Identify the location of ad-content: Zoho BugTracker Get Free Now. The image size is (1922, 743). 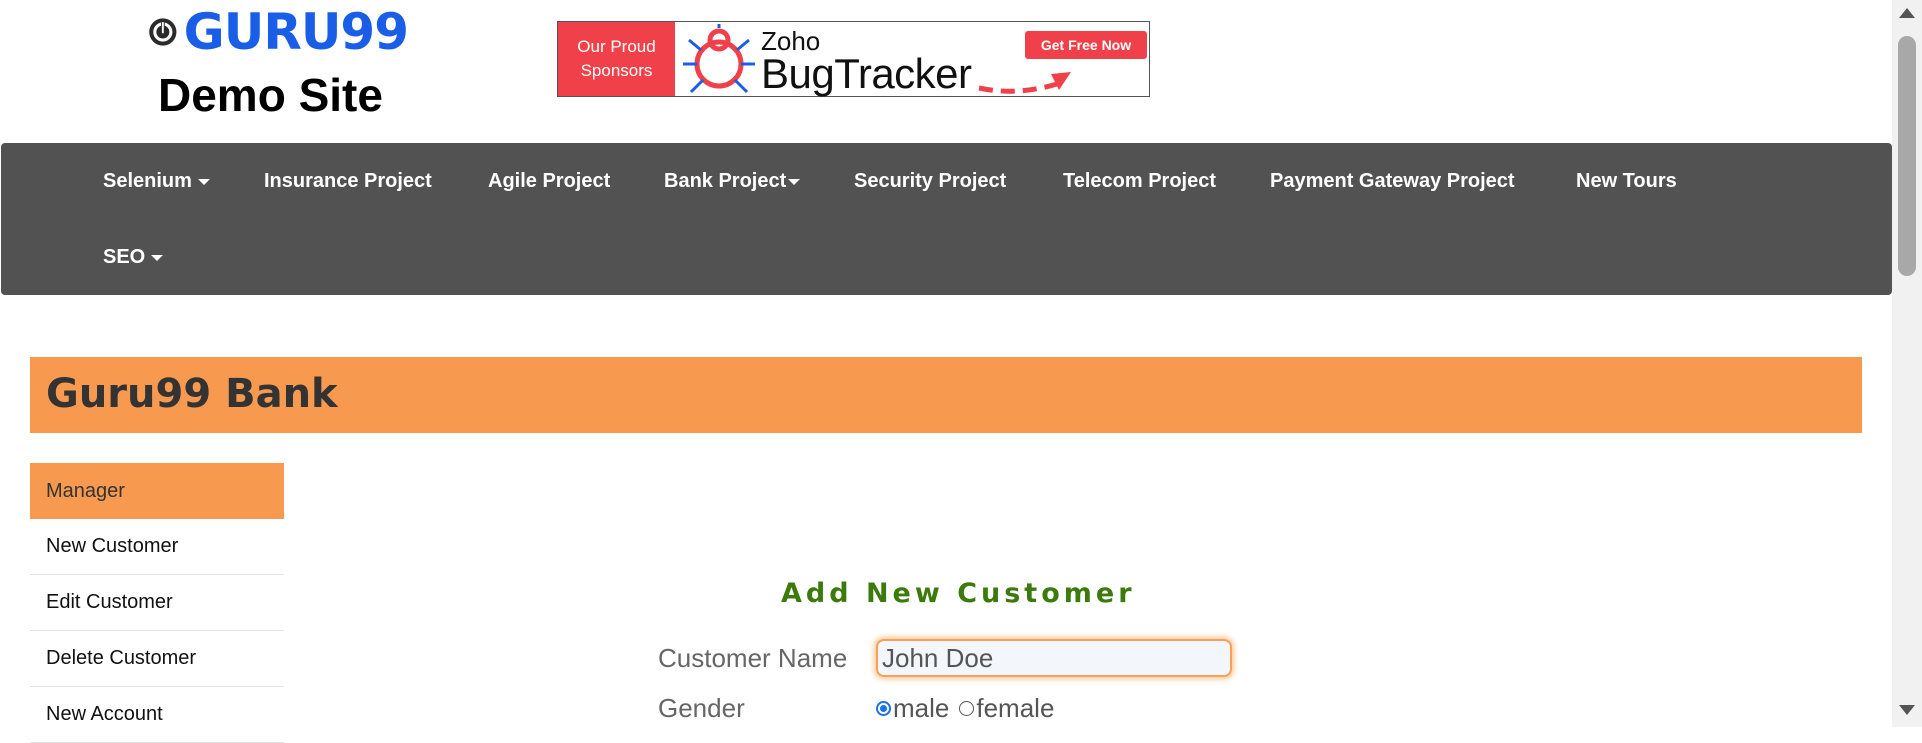
(912, 59).